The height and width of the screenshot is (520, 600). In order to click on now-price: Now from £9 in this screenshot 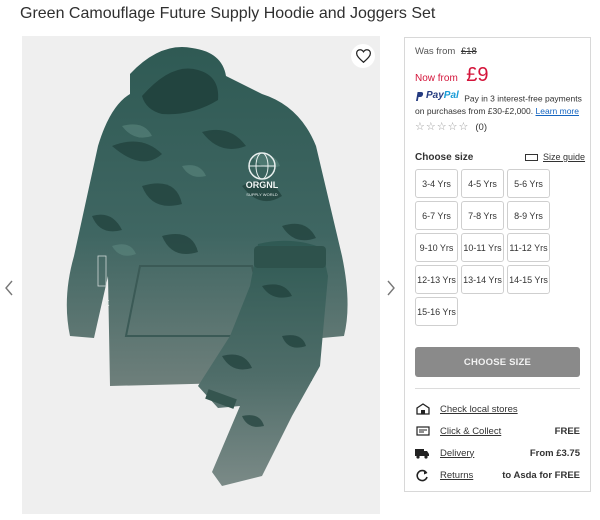, I will do `click(452, 75)`.